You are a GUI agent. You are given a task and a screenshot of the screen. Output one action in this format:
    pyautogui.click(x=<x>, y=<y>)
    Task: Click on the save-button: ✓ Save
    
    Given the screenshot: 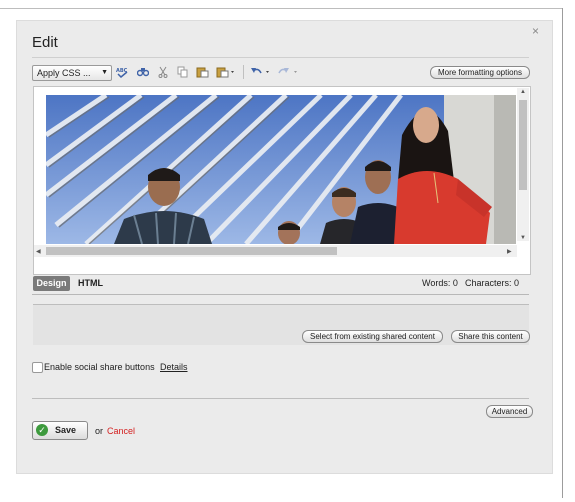 What is the action you would take?
    pyautogui.click(x=60, y=430)
    